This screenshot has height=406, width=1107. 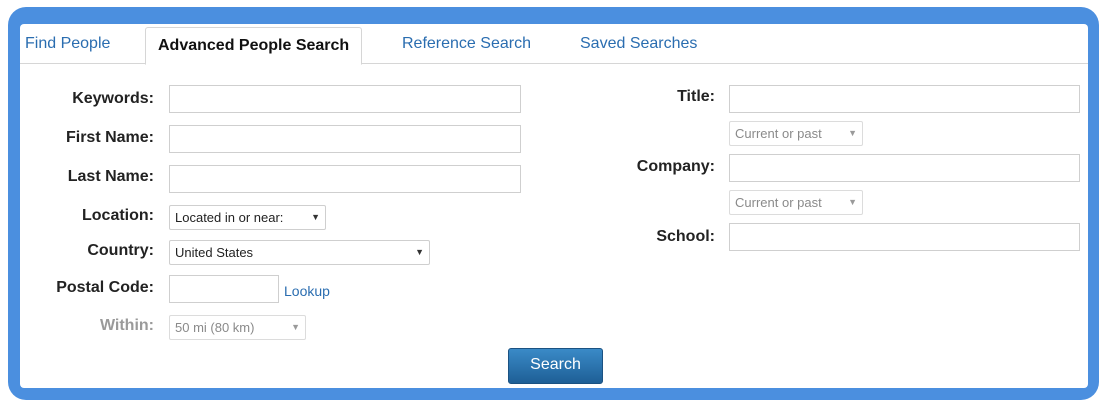 I want to click on title-label: Title:, so click(x=696, y=96).